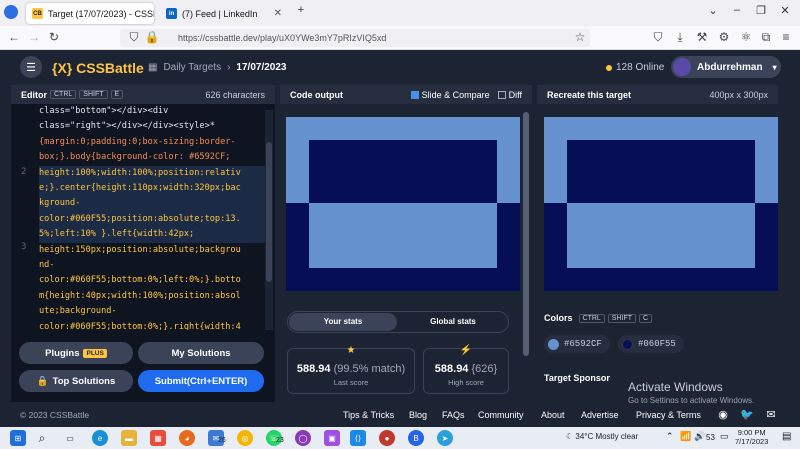  What do you see at coordinates (501, 94) in the screenshot?
I see `checkbox-unchecked-icon` at bounding box center [501, 94].